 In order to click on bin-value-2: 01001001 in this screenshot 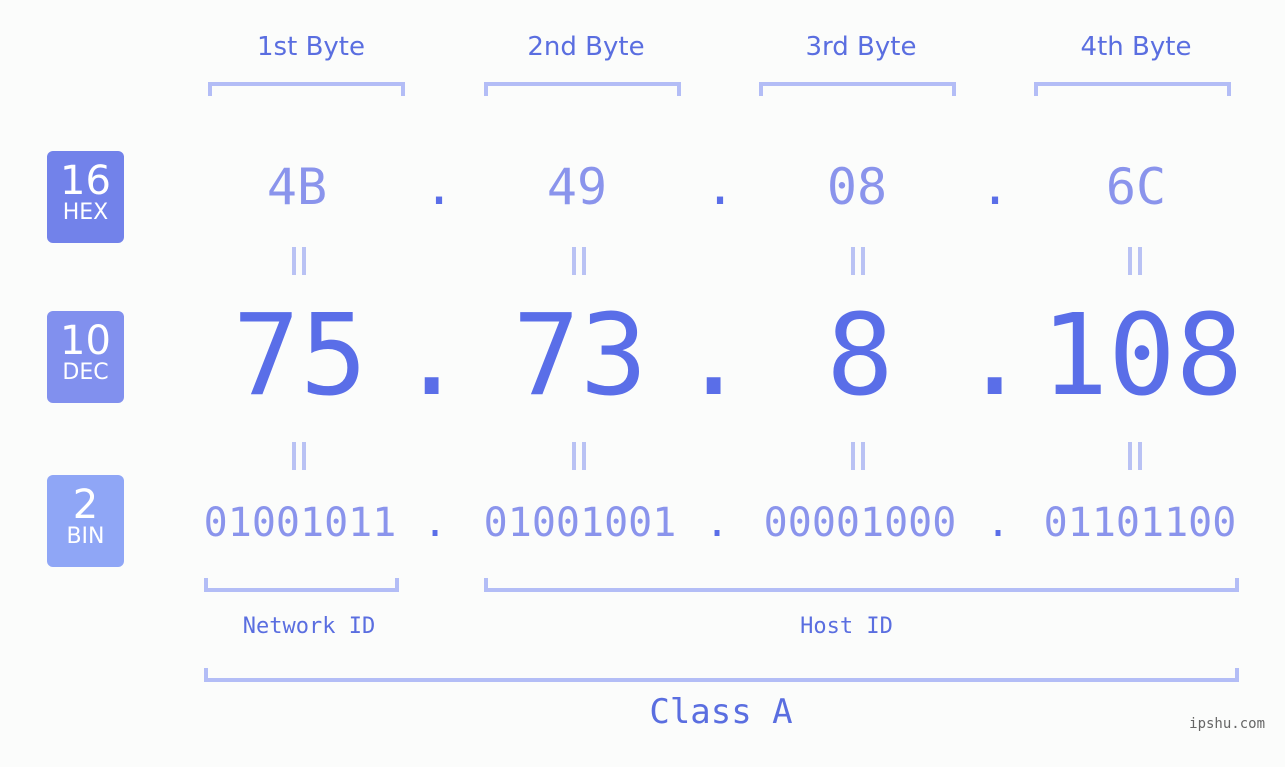, I will do `click(580, 523)`.